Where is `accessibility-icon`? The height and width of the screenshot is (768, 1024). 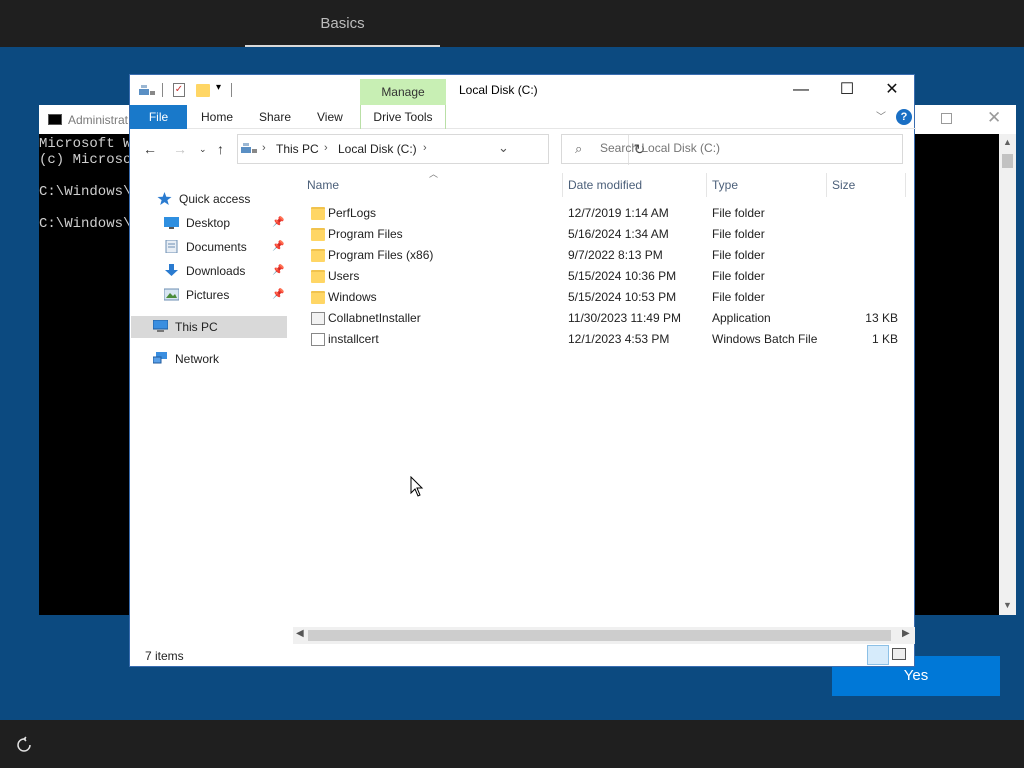 accessibility-icon is located at coordinates (24, 745).